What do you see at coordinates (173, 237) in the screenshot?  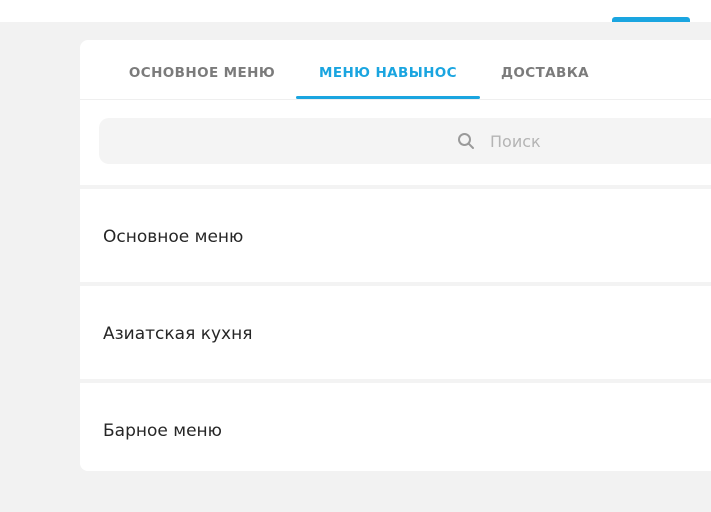 I see `menu-item-label: Основное меню` at bounding box center [173, 237].